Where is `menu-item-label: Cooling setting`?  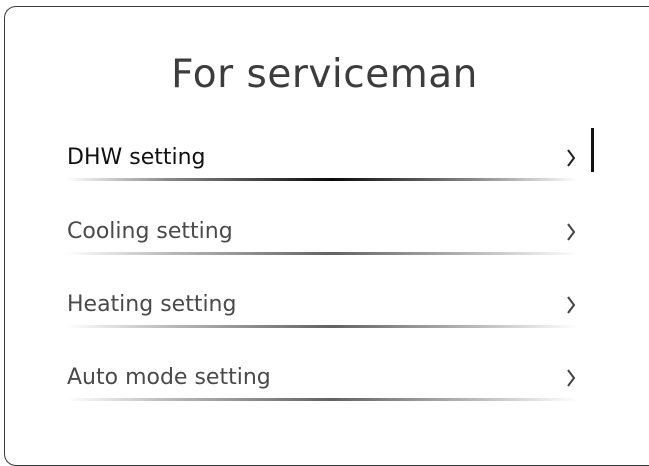 menu-item-label: Cooling setting is located at coordinates (150, 231).